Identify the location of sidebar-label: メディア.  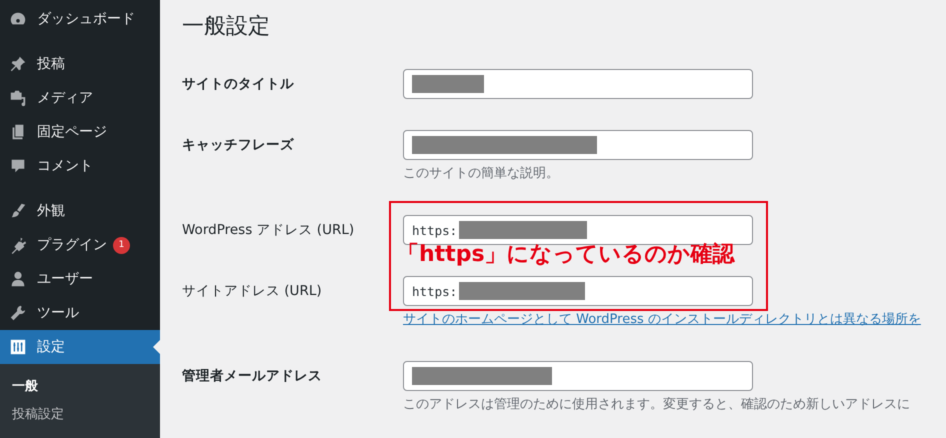
(65, 98).